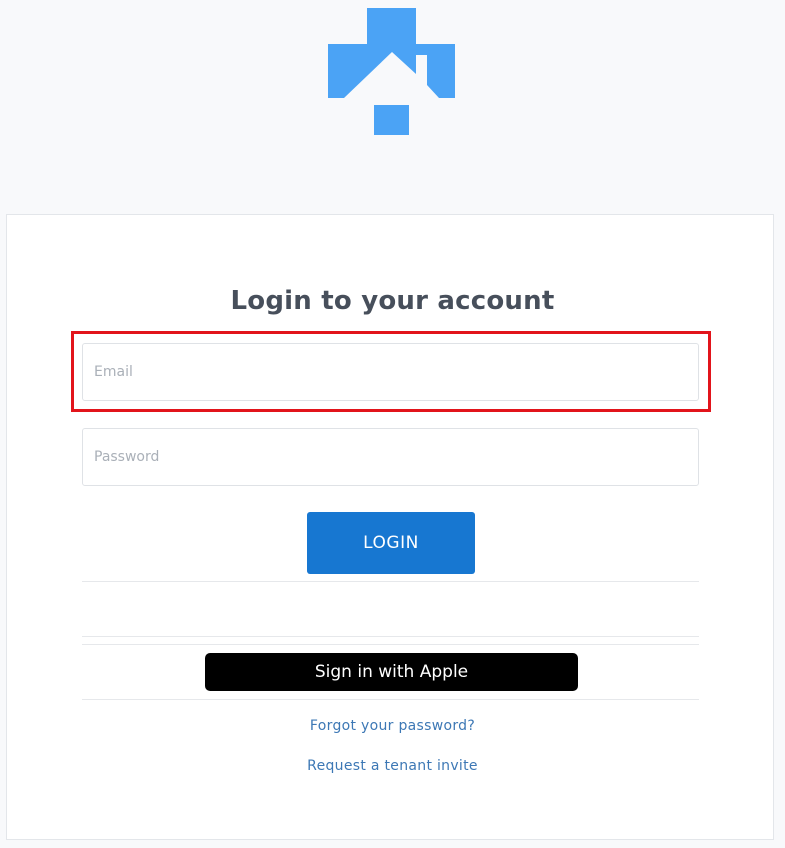 Image resolution: width=785 pixels, height=848 pixels. I want to click on forgot-password-link: Forgot your password?, so click(392, 726).